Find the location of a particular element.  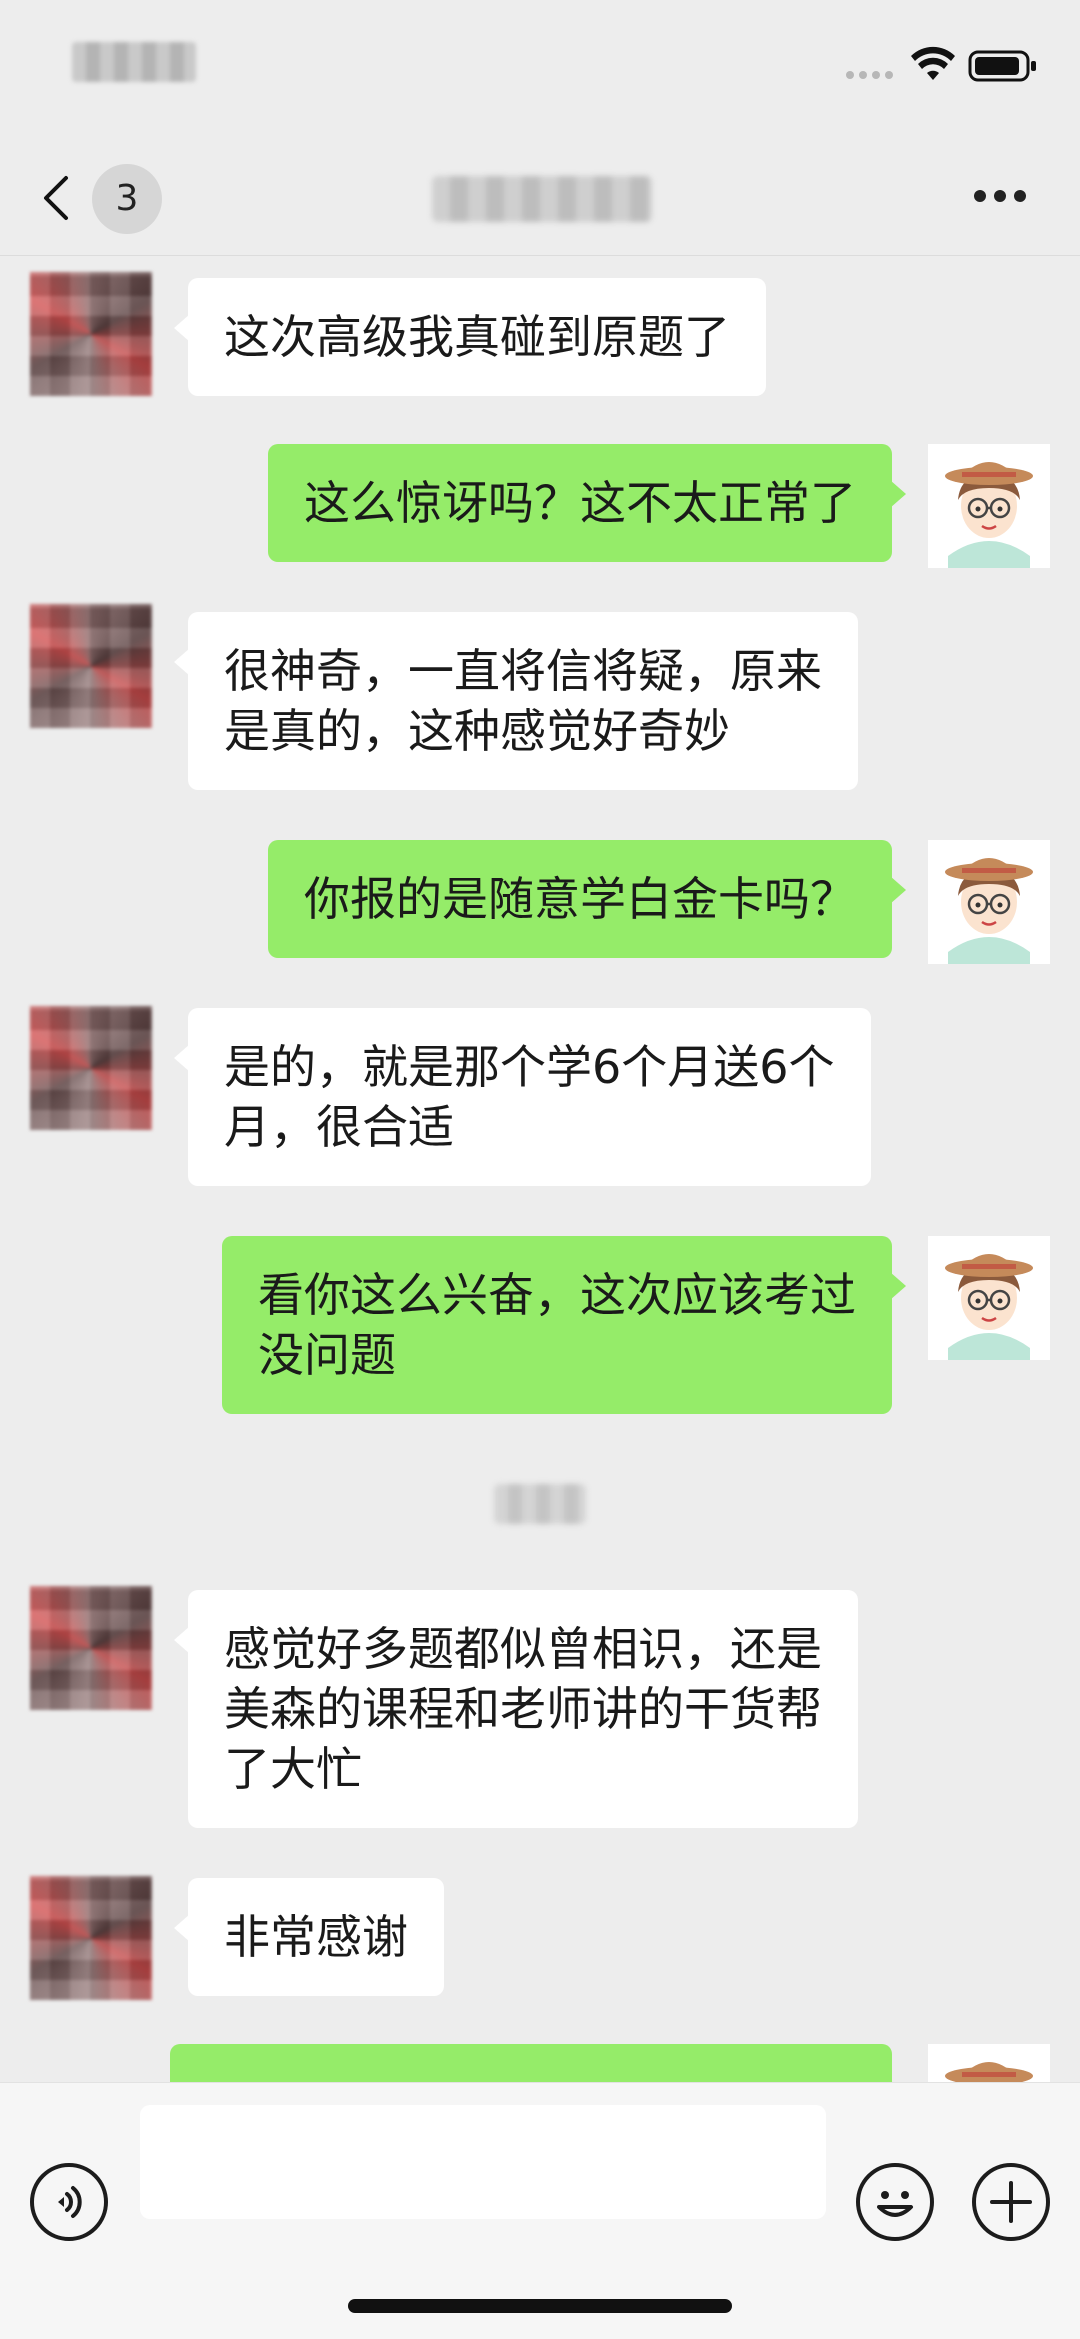

signal-icon is located at coordinates (872, 73).